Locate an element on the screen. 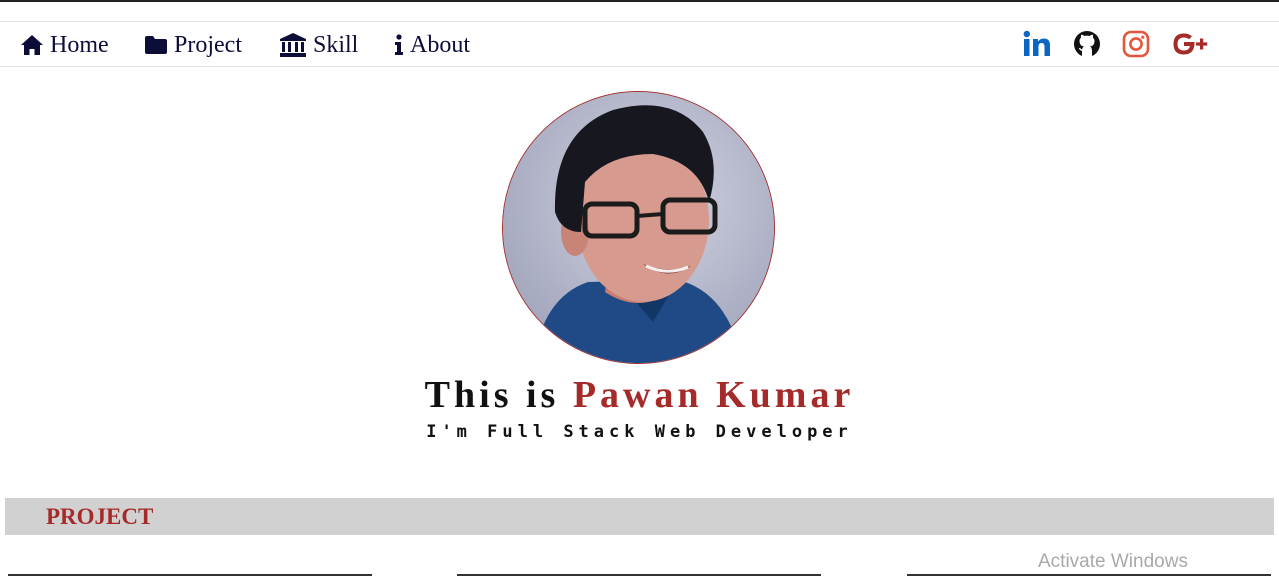  github-link is located at coordinates (1087, 44).